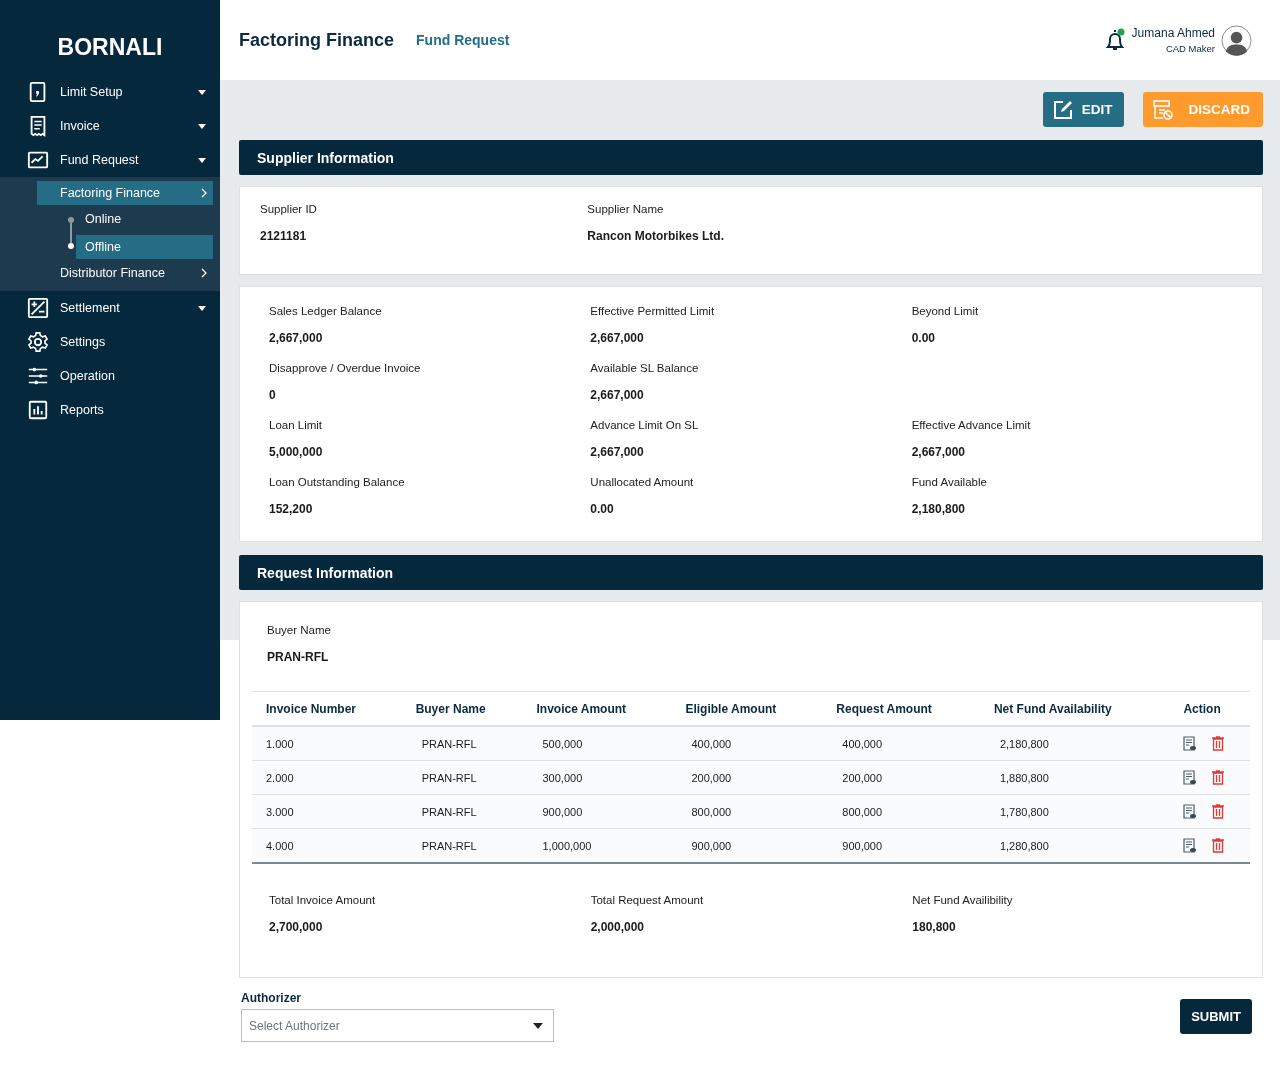 The height and width of the screenshot is (1074, 1280). What do you see at coordinates (327, 811) in the screenshot?
I see `table-cell: 3.000` at bounding box center [327, 811].